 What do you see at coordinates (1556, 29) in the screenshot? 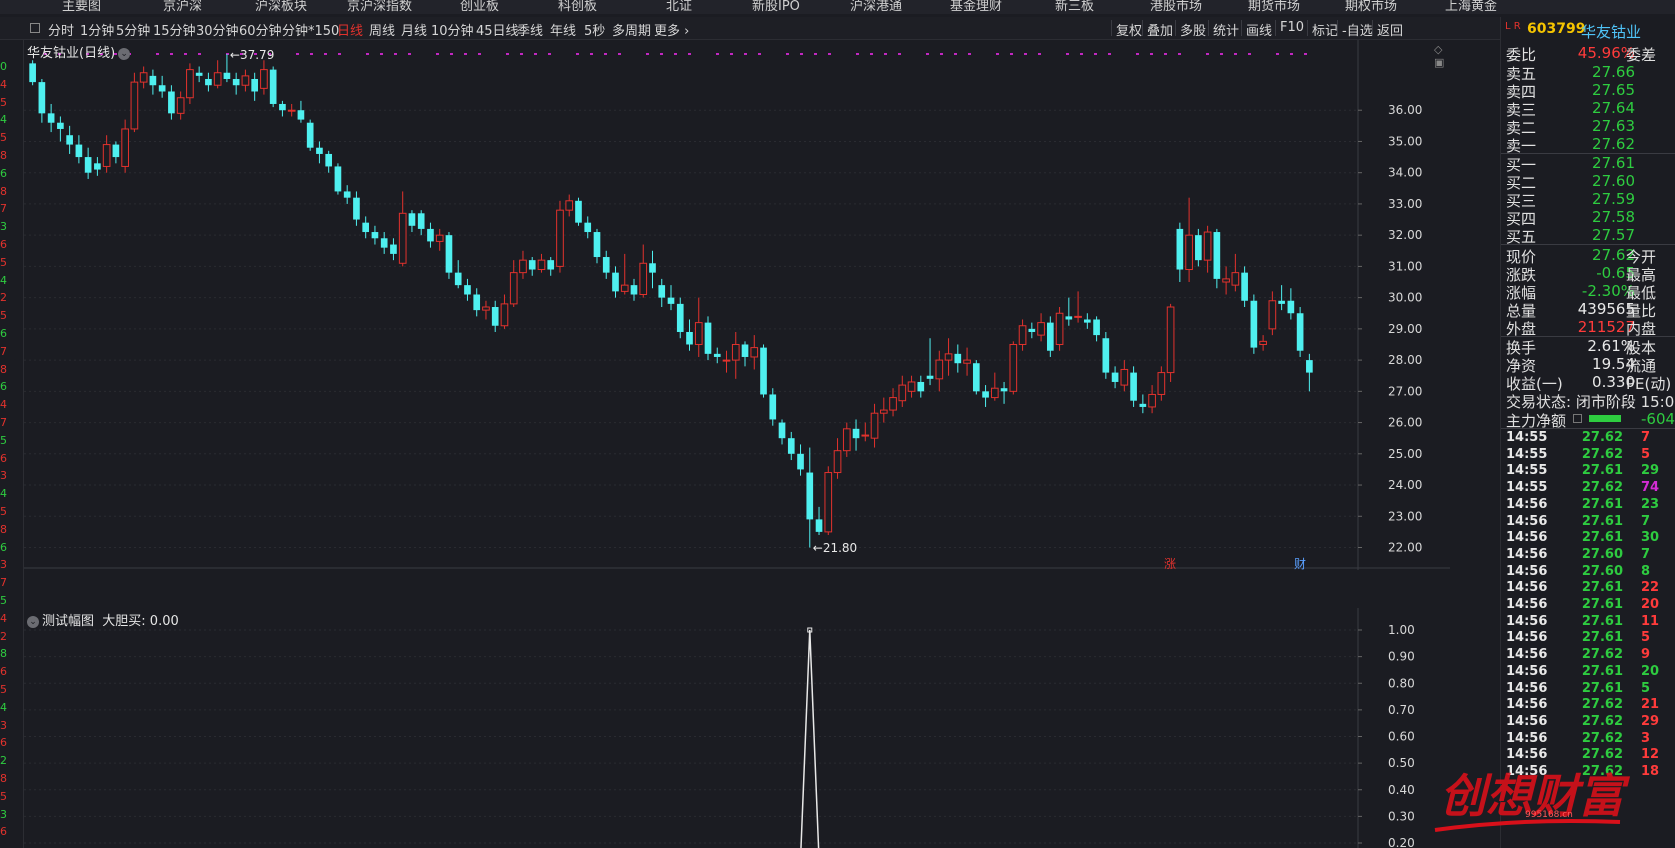
I see `stock-code: 603799` at bounding box center [1556, 29].